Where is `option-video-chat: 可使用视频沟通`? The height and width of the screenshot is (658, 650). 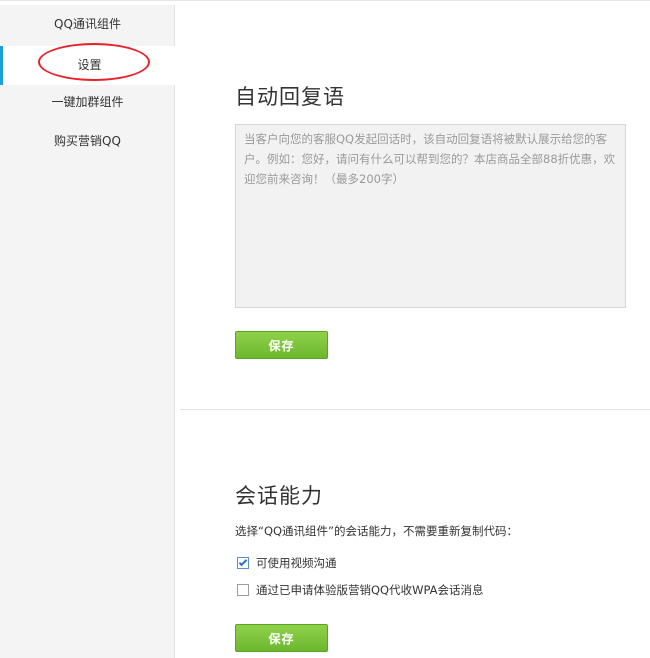
option-video-chat: 可使用视频沟通 is located at coordinates (287, 563).